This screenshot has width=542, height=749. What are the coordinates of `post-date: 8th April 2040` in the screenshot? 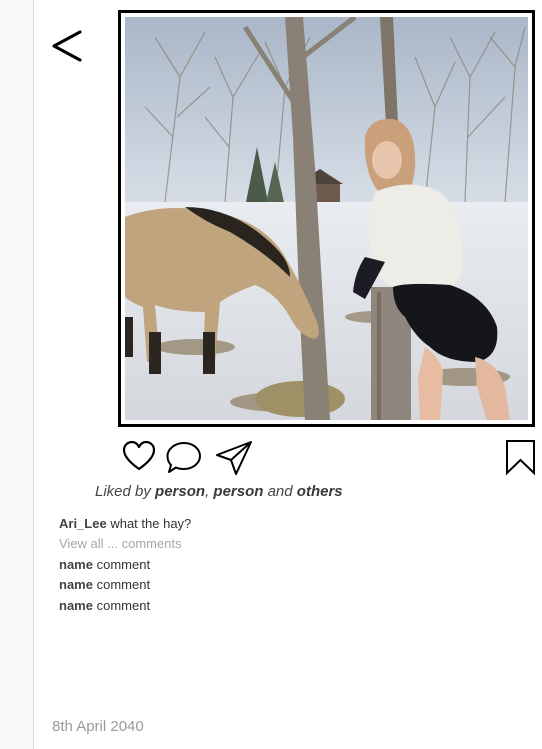 It's located at (98, 726).